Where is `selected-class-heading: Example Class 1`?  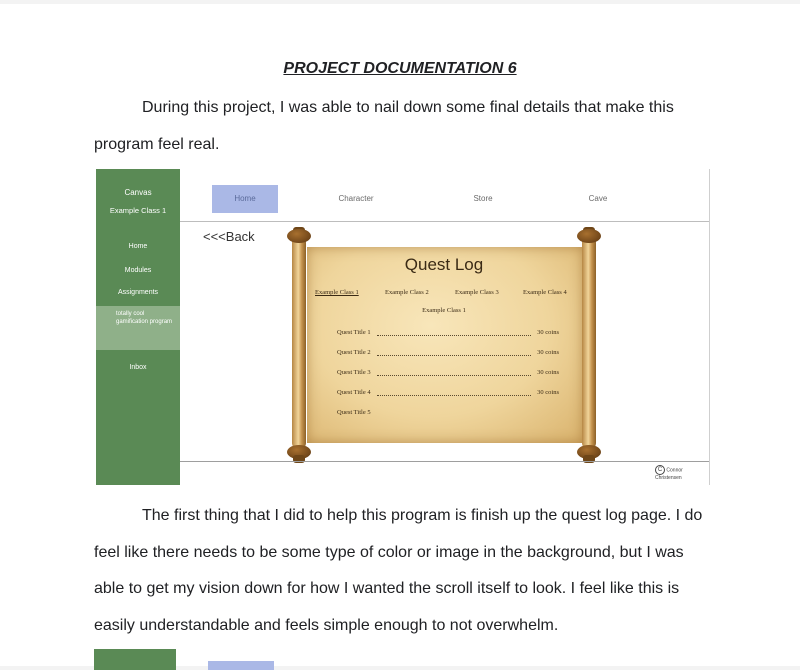
selected-class-heading: Example Class 1 is located at coordinates (444, 310).